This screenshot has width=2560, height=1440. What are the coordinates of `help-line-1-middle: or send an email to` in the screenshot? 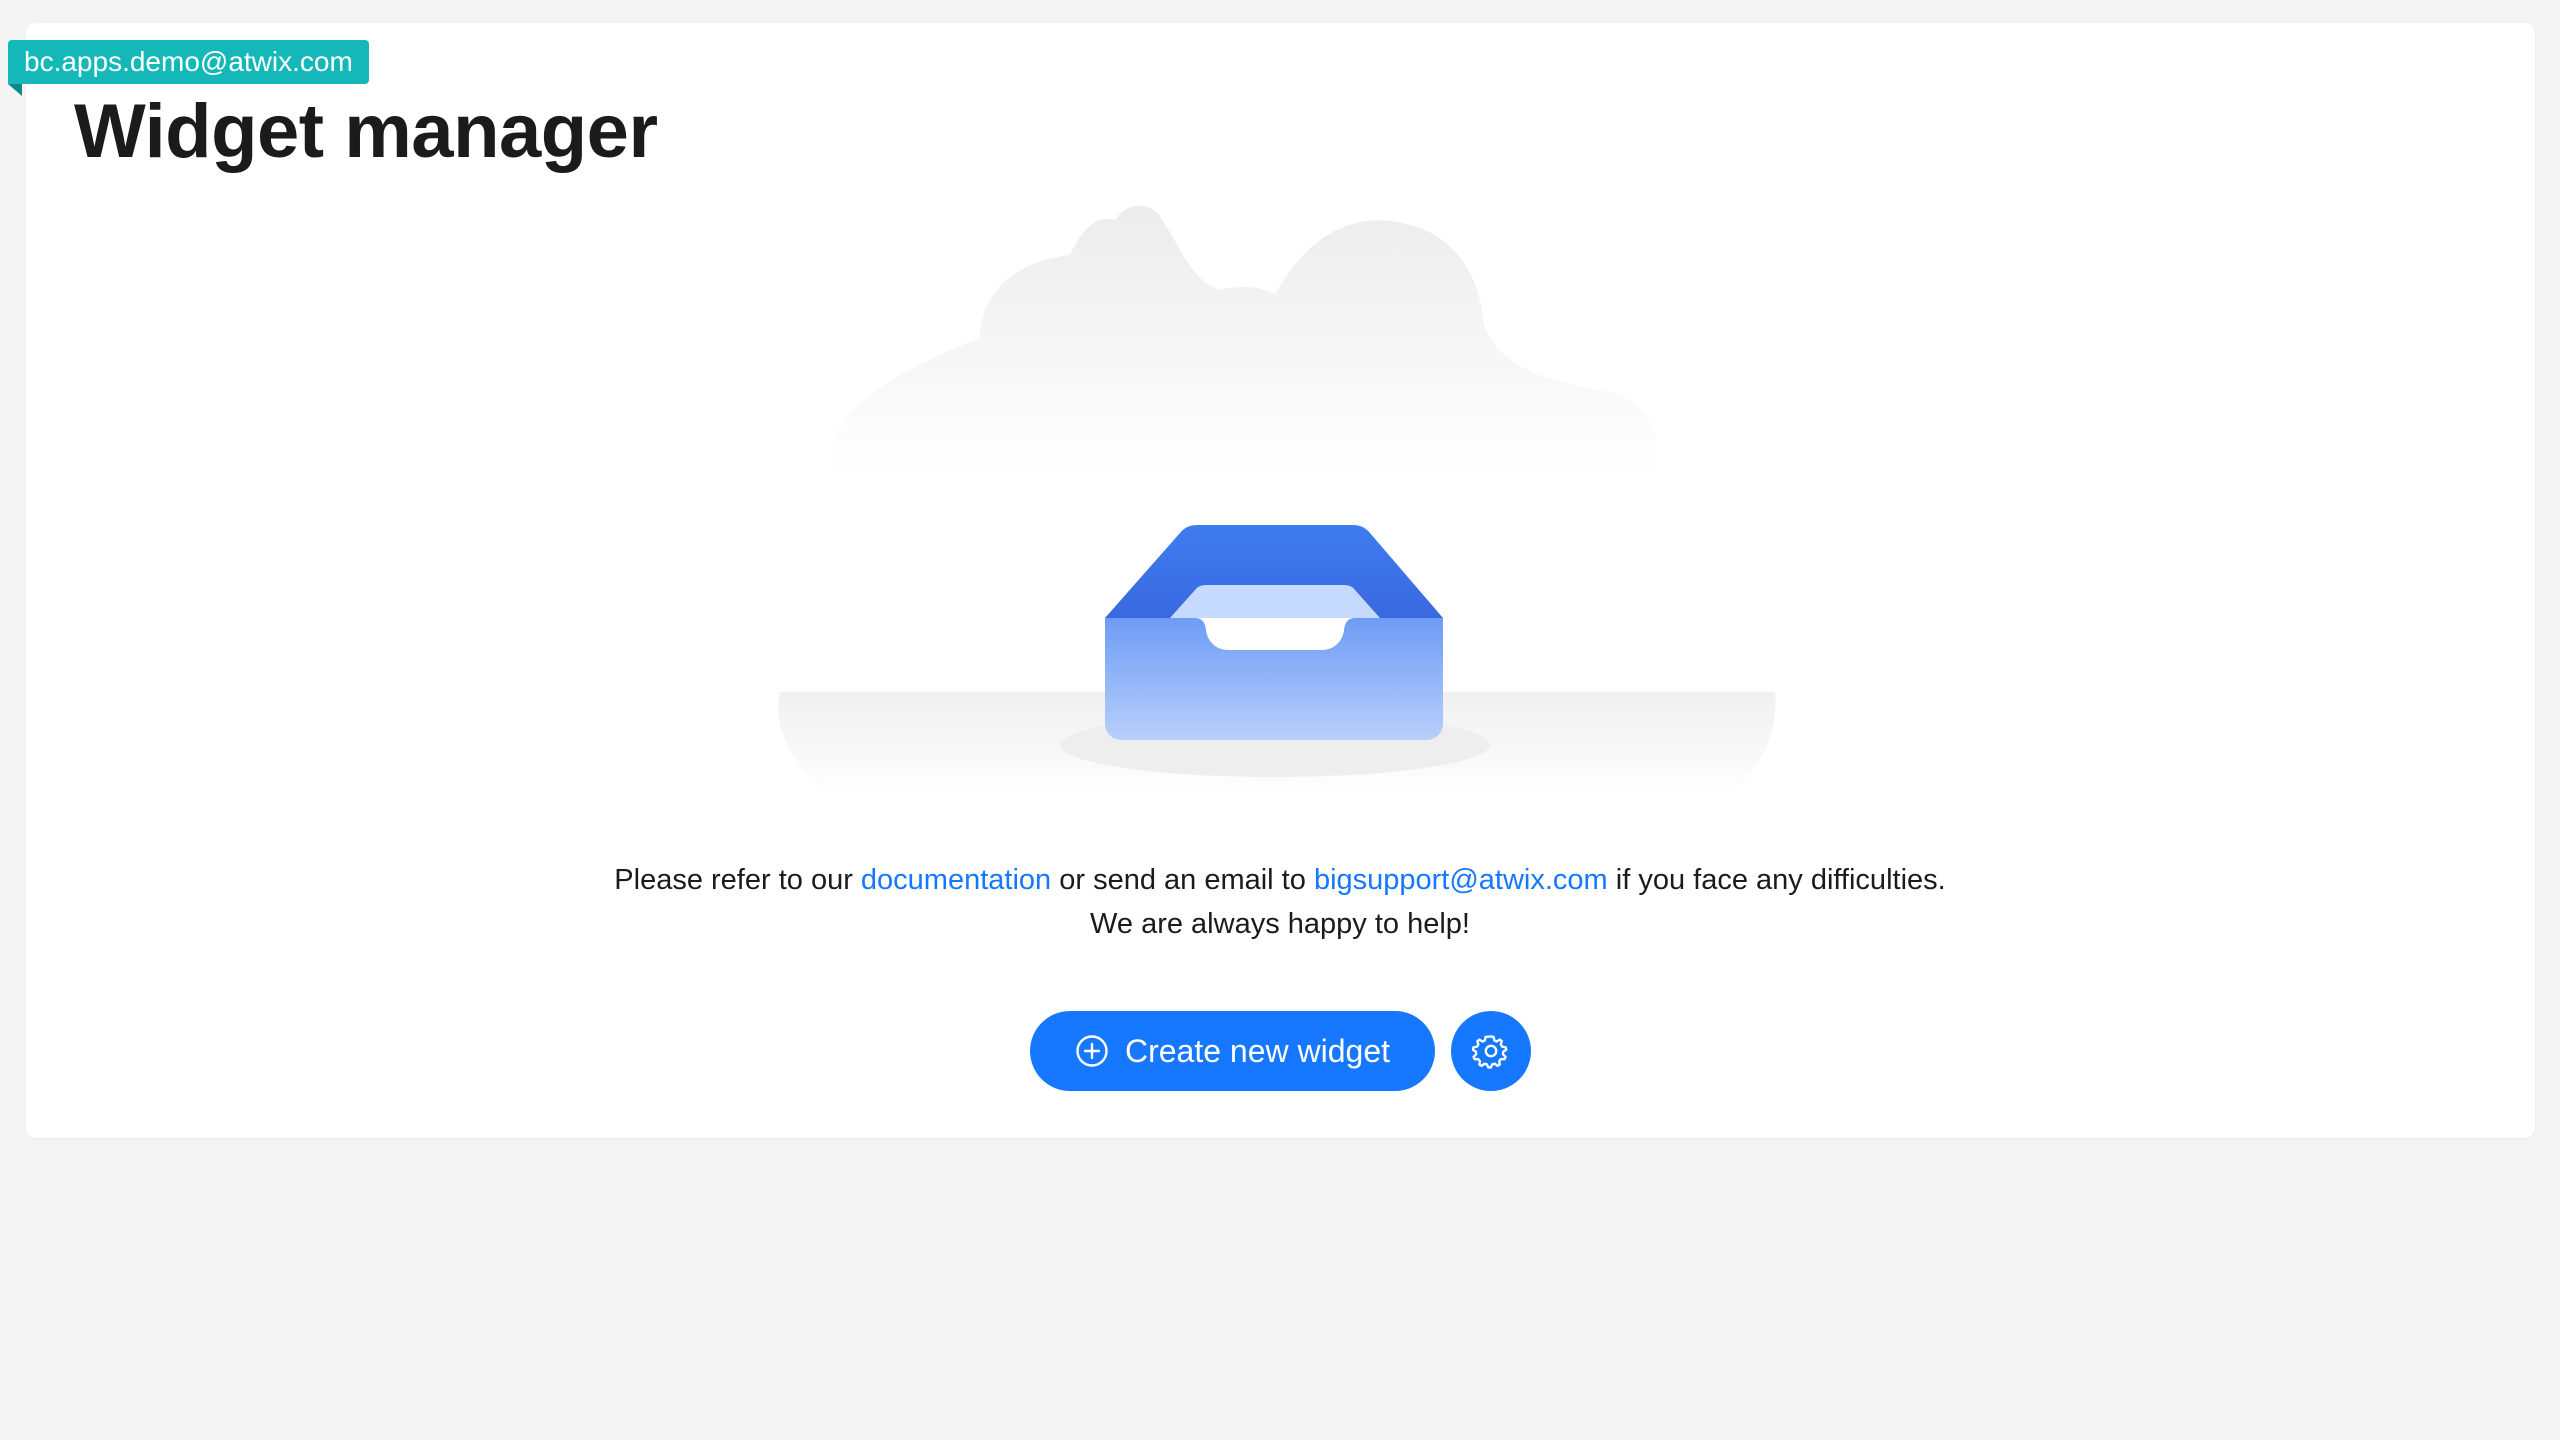 It's located at (1182, 880).